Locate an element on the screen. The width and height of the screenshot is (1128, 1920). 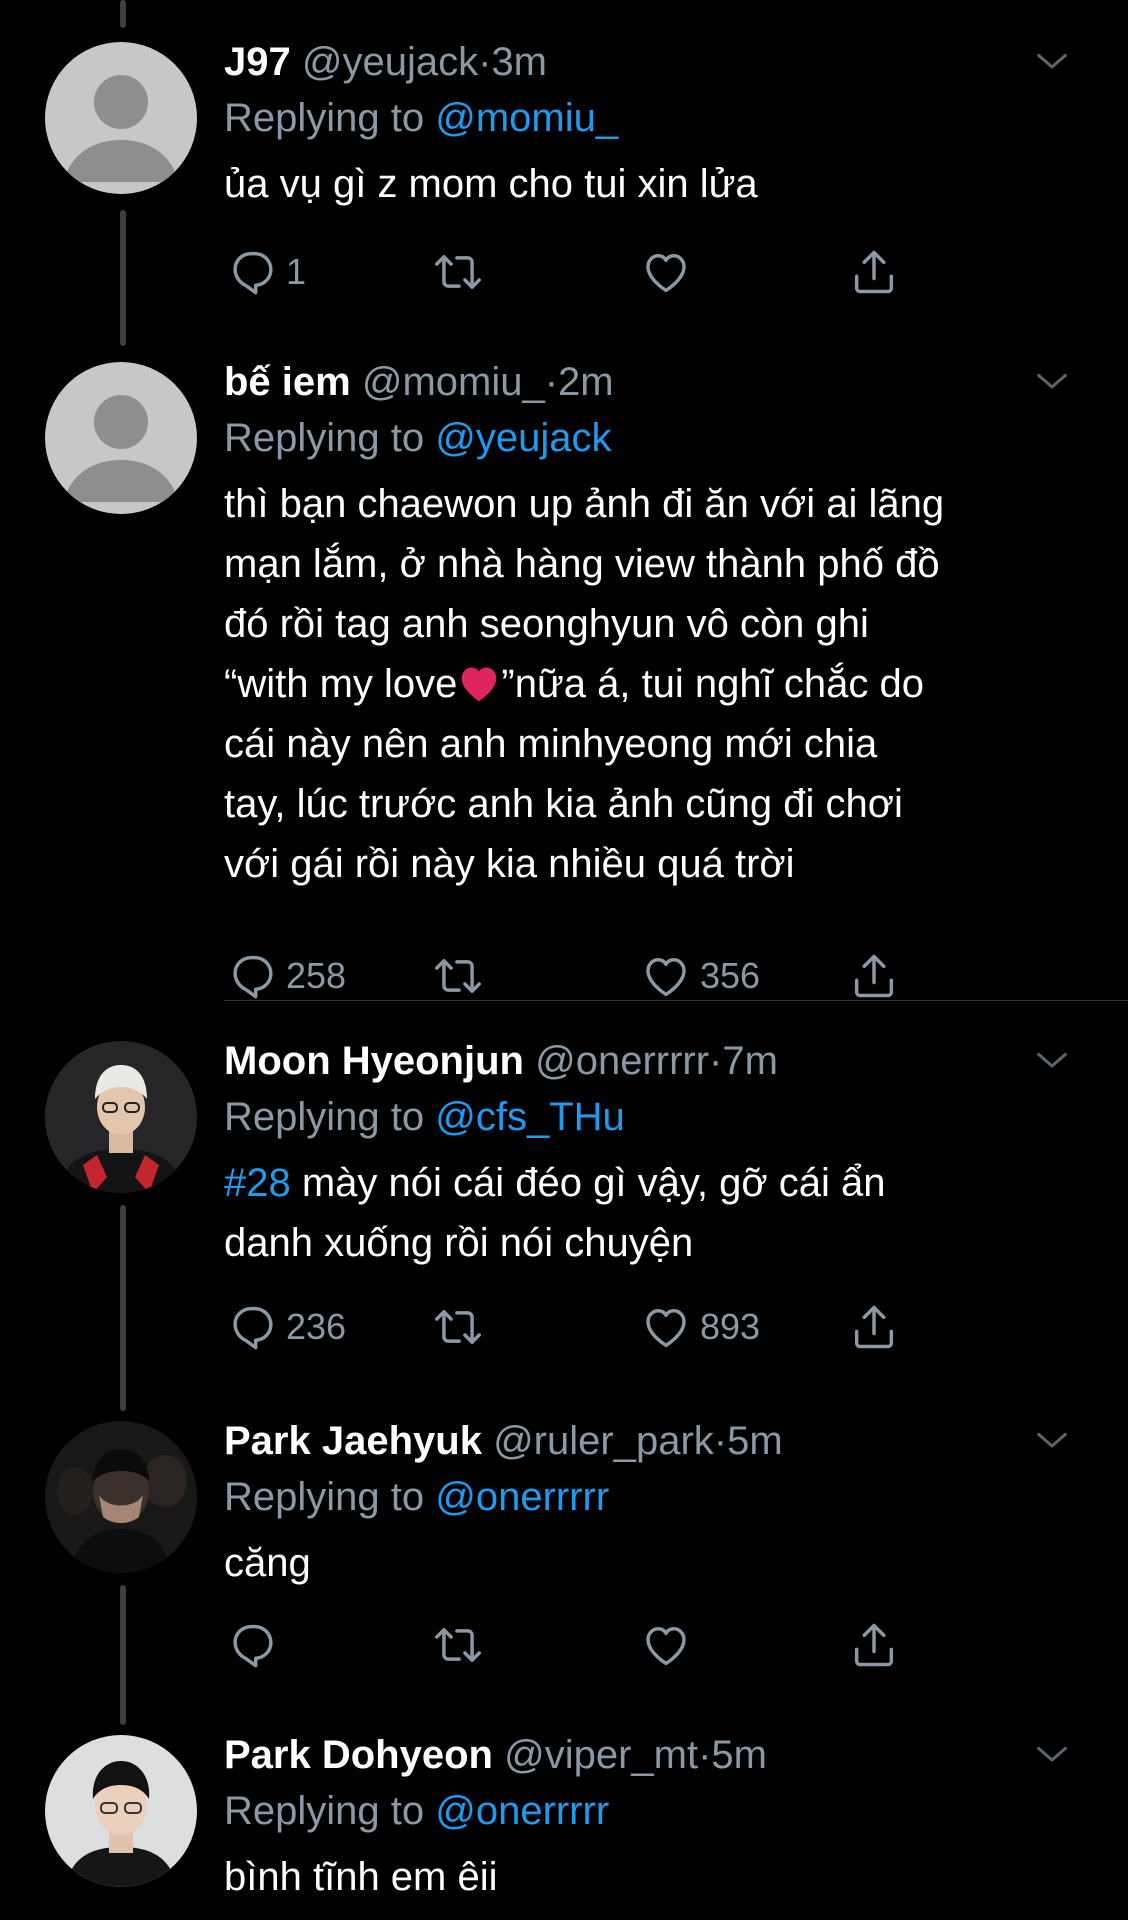
display-name: bế iem is located at coordinates (287, 382).